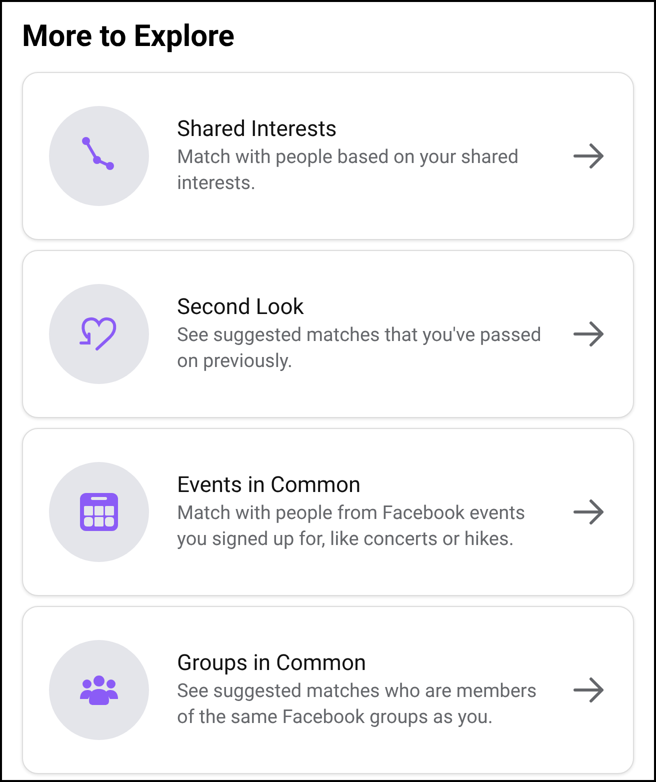  Describe the element at coordinates (99, 690) in the screenshot. I see `people-icon` at that location.